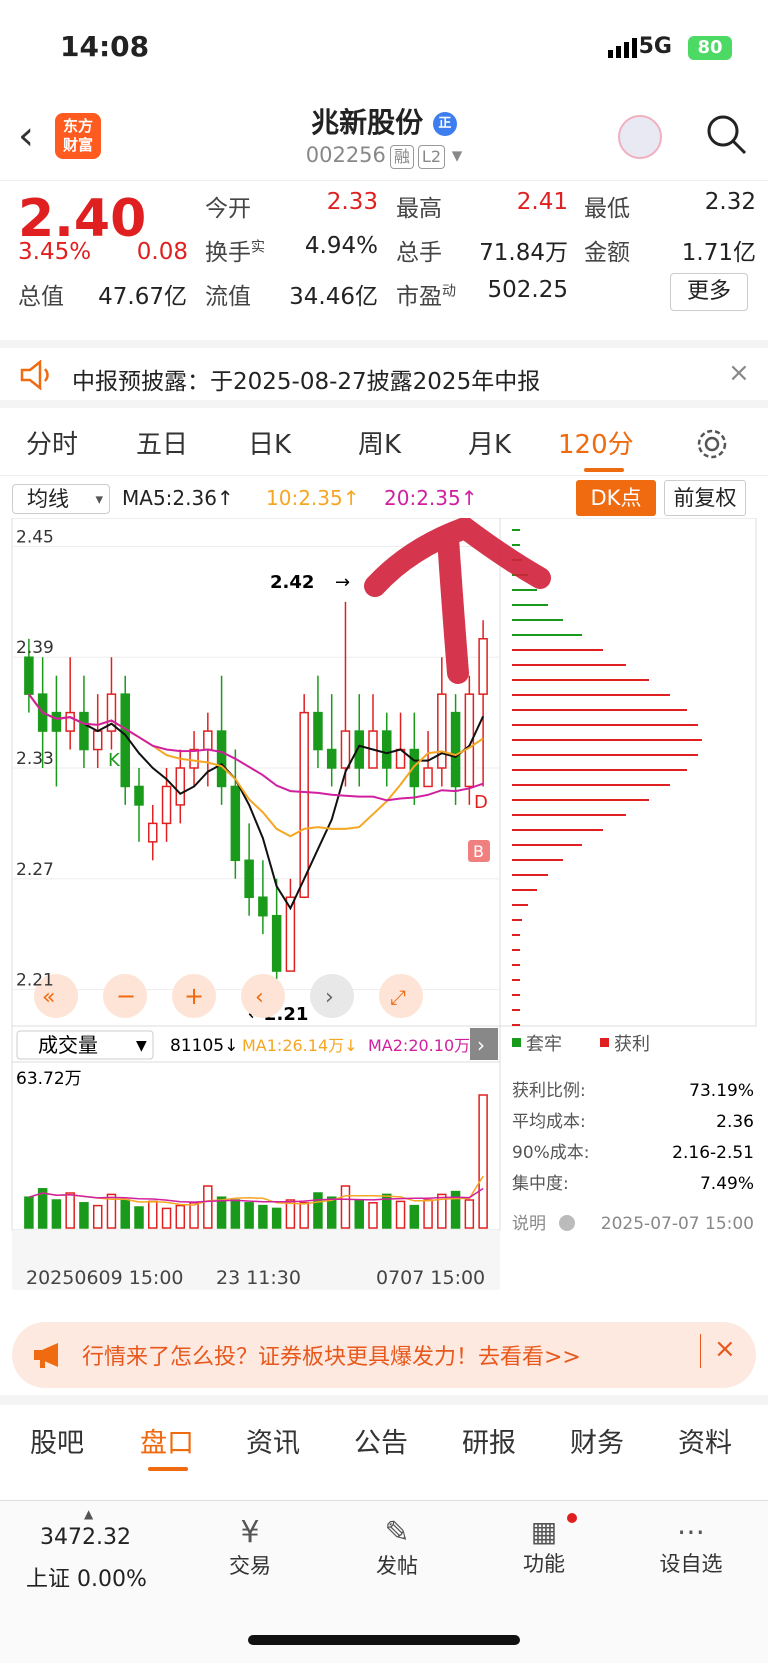  Describe the element at coordinates (705, 498) in the screenshot. I see `adjust-button: 前复权` at that location.